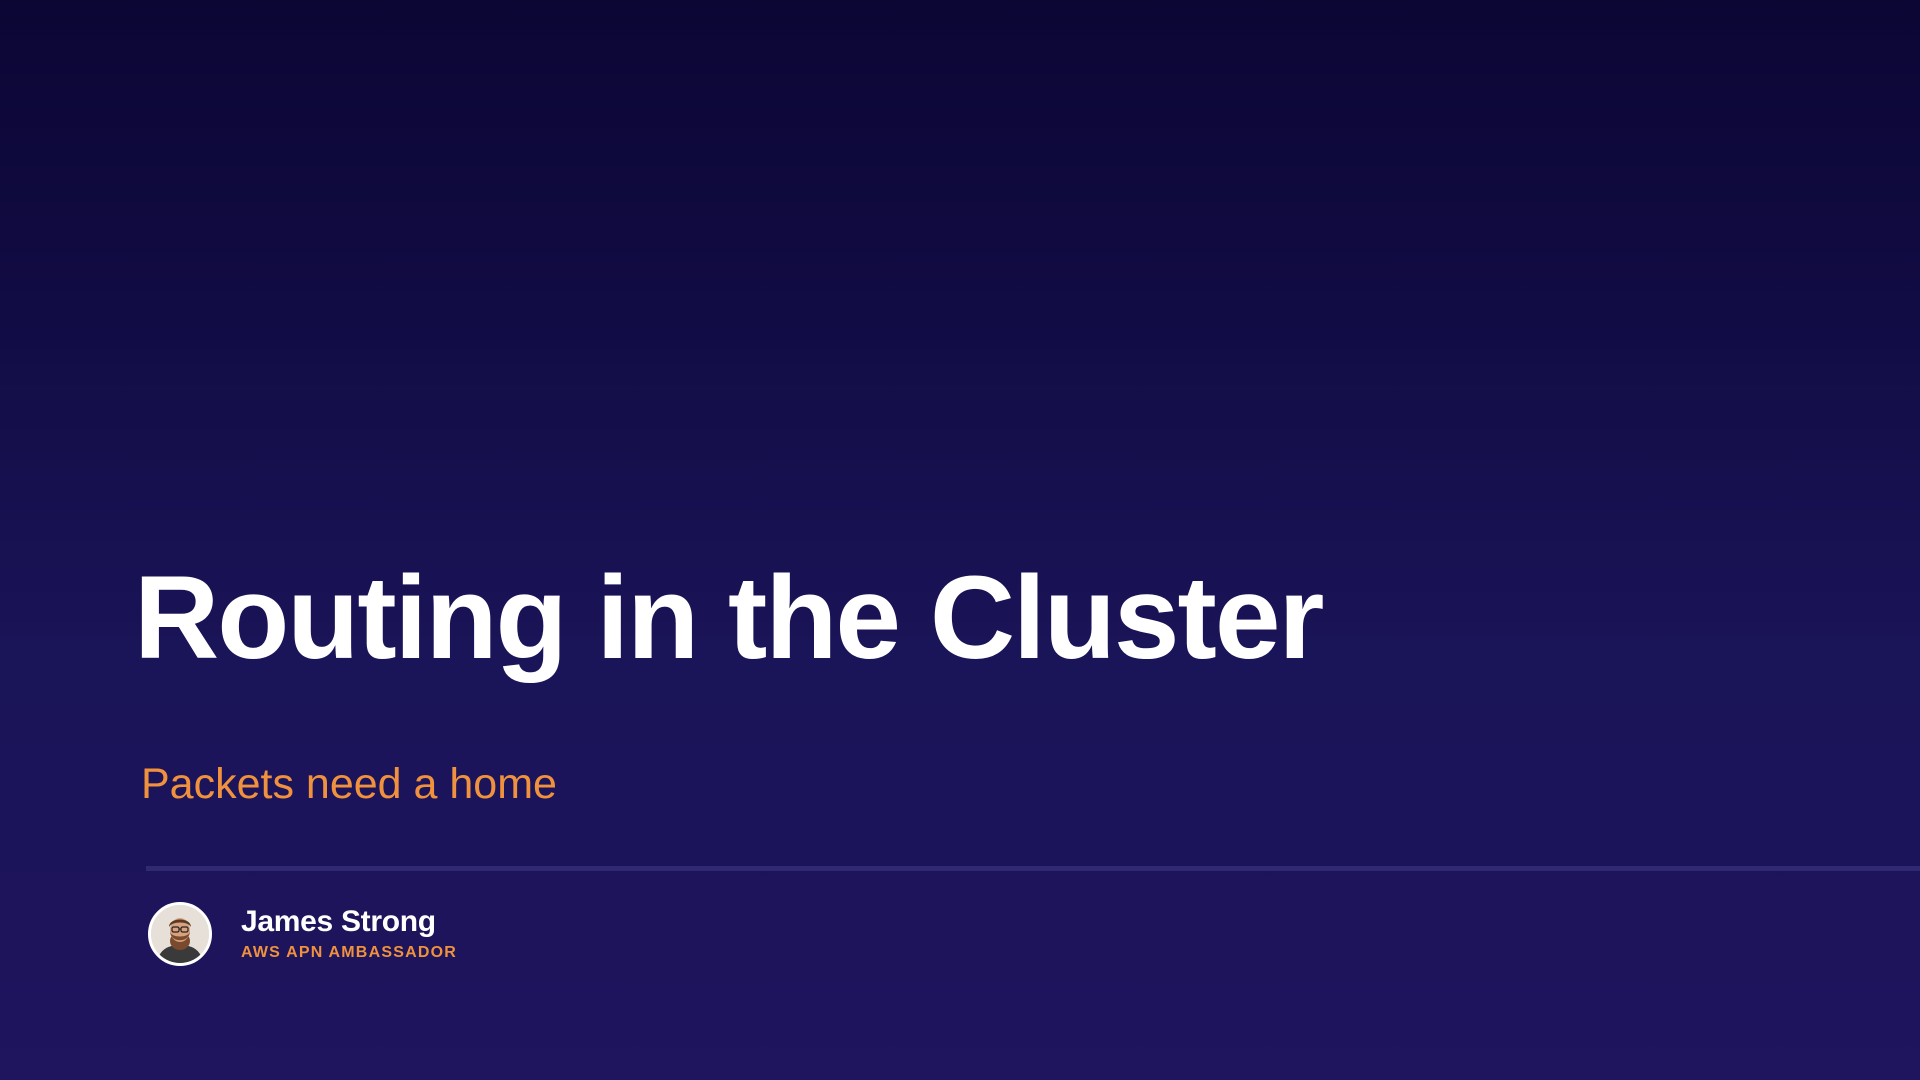 Image resolution: width=1920 pixels, height=1080 pixels. I want to click on presenter-text: James Strong AWS APN AMBASSADOR, so click(349, 934).